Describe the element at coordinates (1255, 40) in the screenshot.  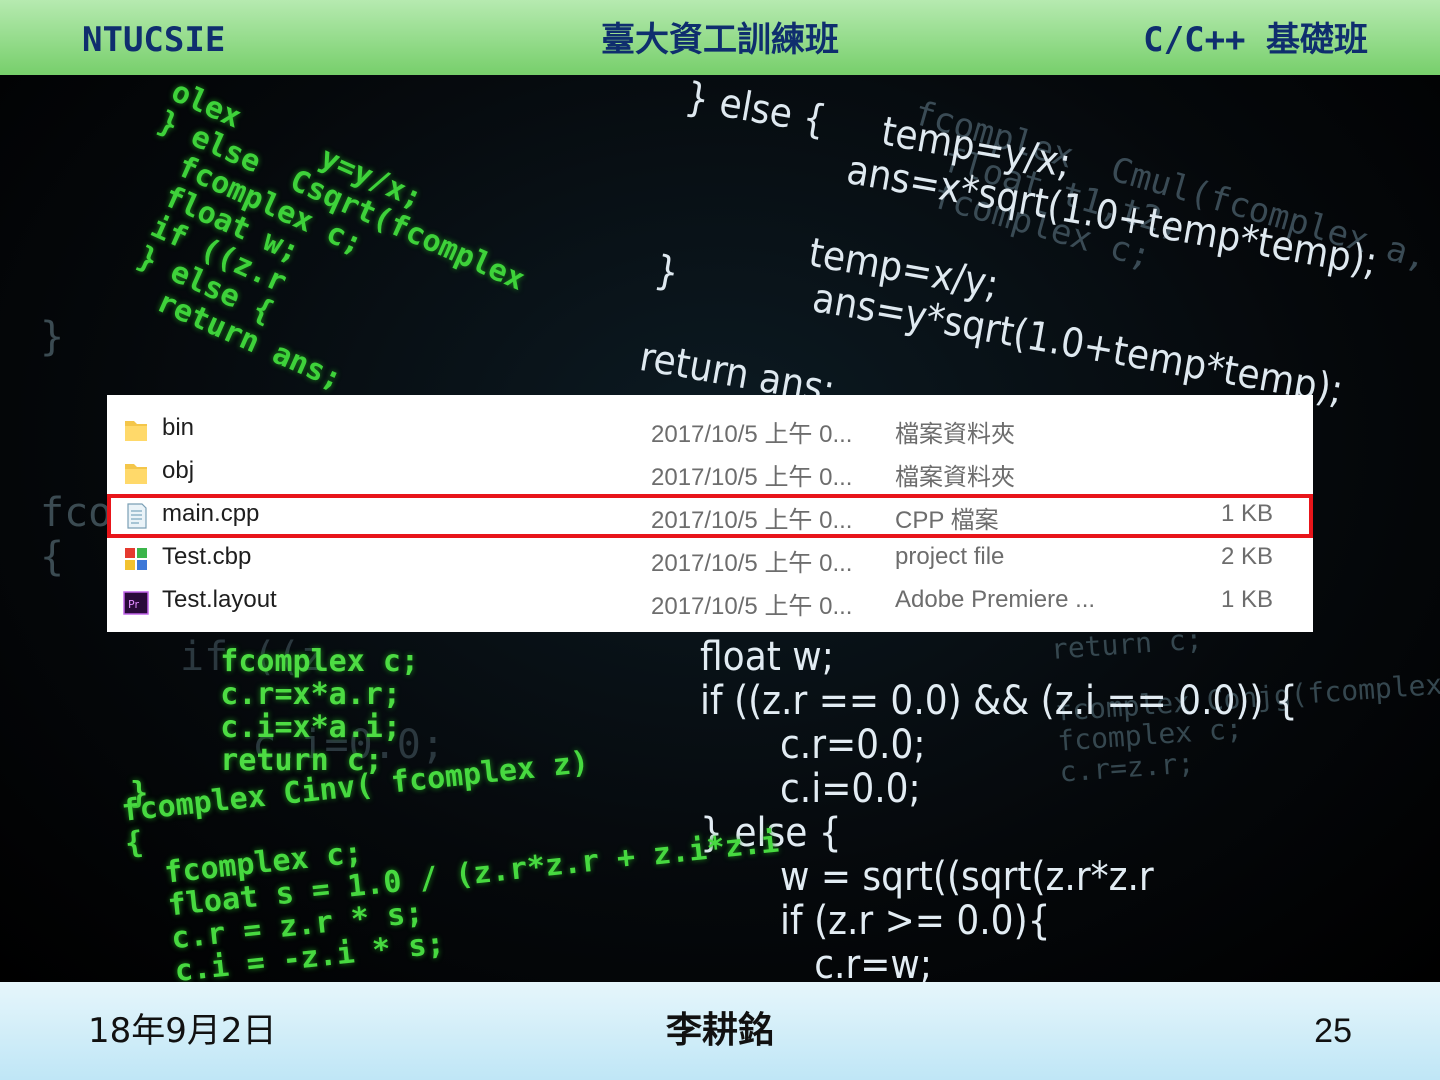
I see `header-right-text: C/C++ 基礎班` at that location.